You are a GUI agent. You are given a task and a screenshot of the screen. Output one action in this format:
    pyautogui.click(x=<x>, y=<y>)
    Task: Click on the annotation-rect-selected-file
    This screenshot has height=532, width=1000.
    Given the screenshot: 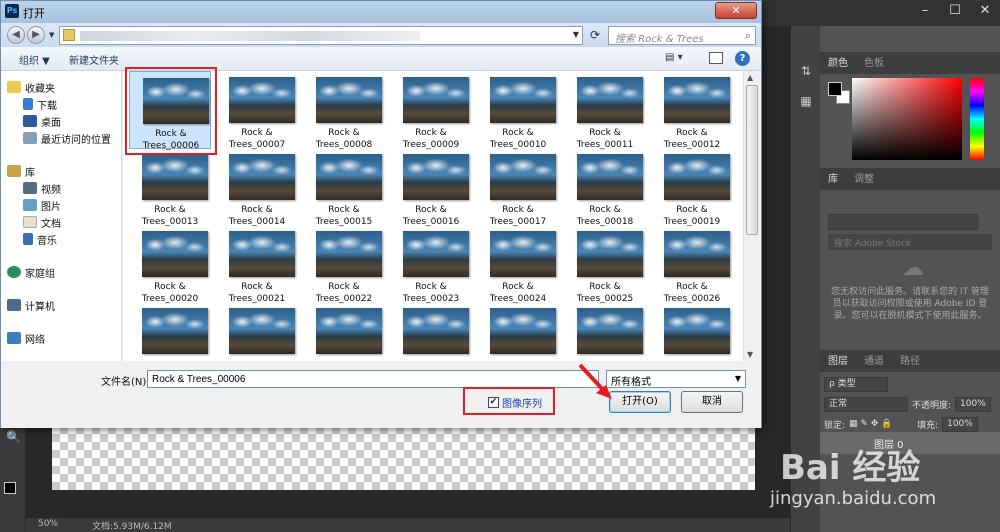 What is the action you would take?
    pyautogui.click(x=171, y=111)
    